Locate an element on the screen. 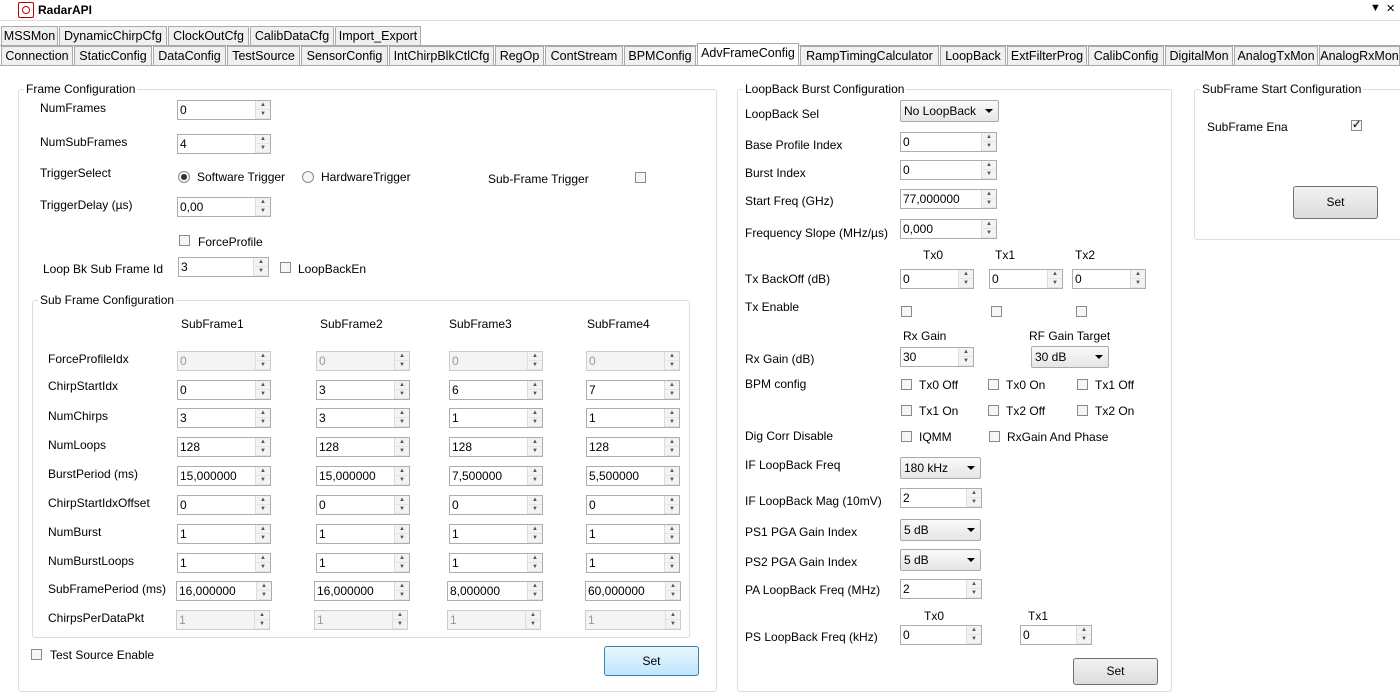 This screenshot has width=1400, height=698. chirp-start-idx-offset-sf2: ▲▼ is located at coordinates (363, 505).